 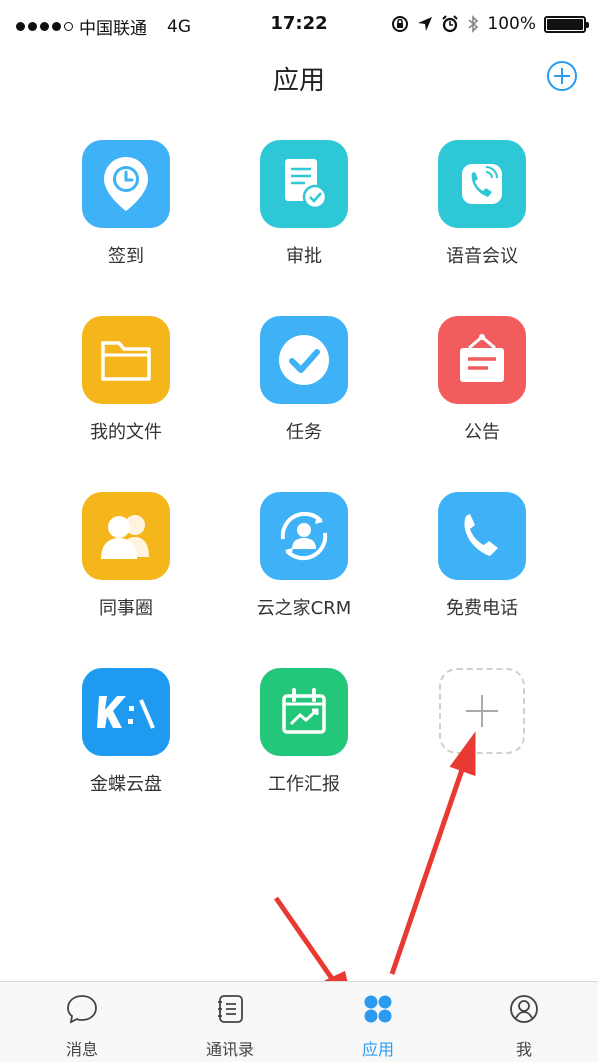 I want to click on tab-label: 消息, so click(x=81, y=1049).